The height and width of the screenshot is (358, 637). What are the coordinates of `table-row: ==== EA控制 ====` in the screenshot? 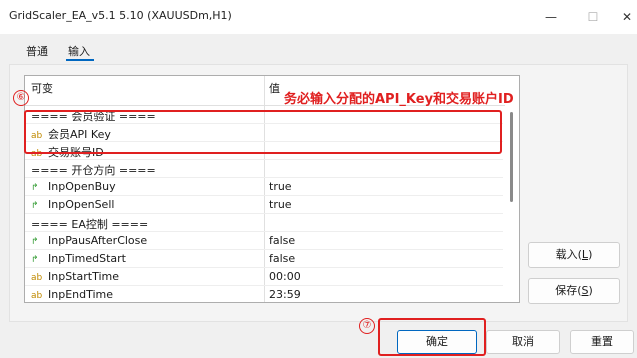 It's located at (264, 223).